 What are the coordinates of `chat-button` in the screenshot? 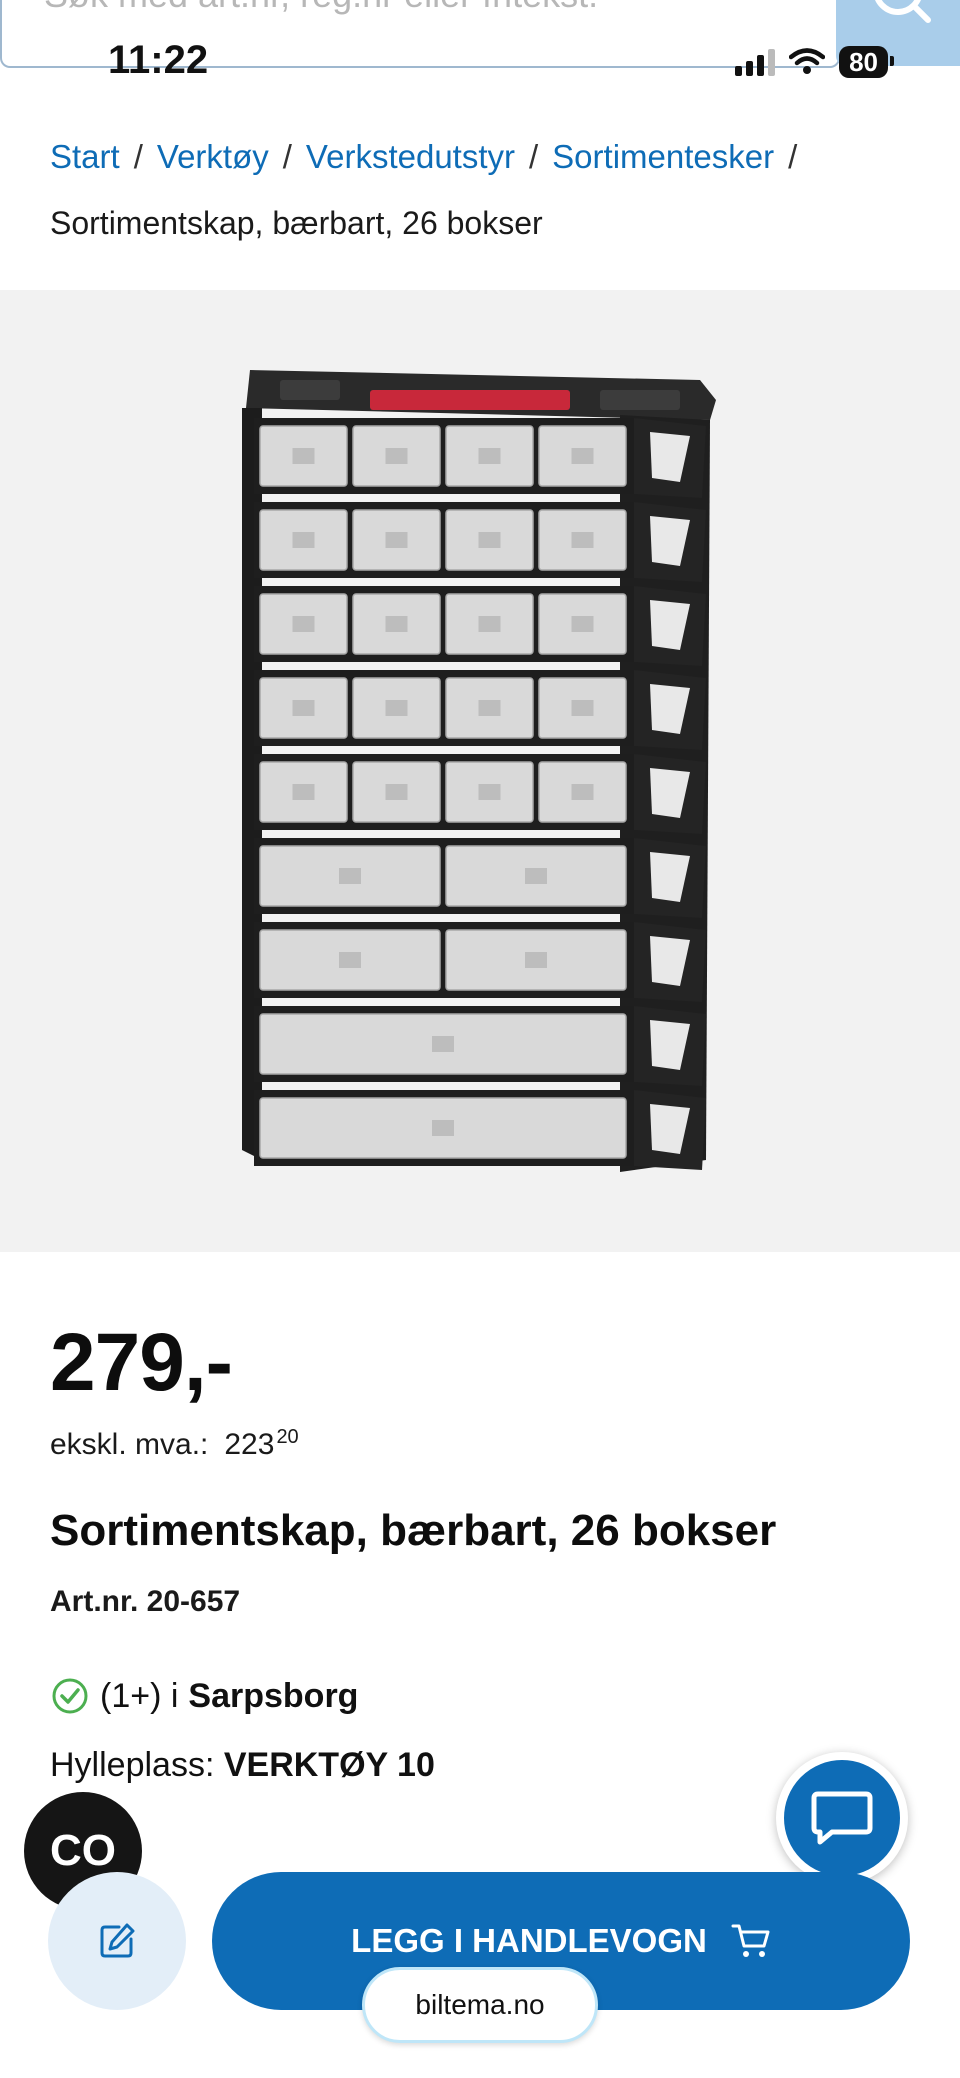 It's located at (842, 1818).